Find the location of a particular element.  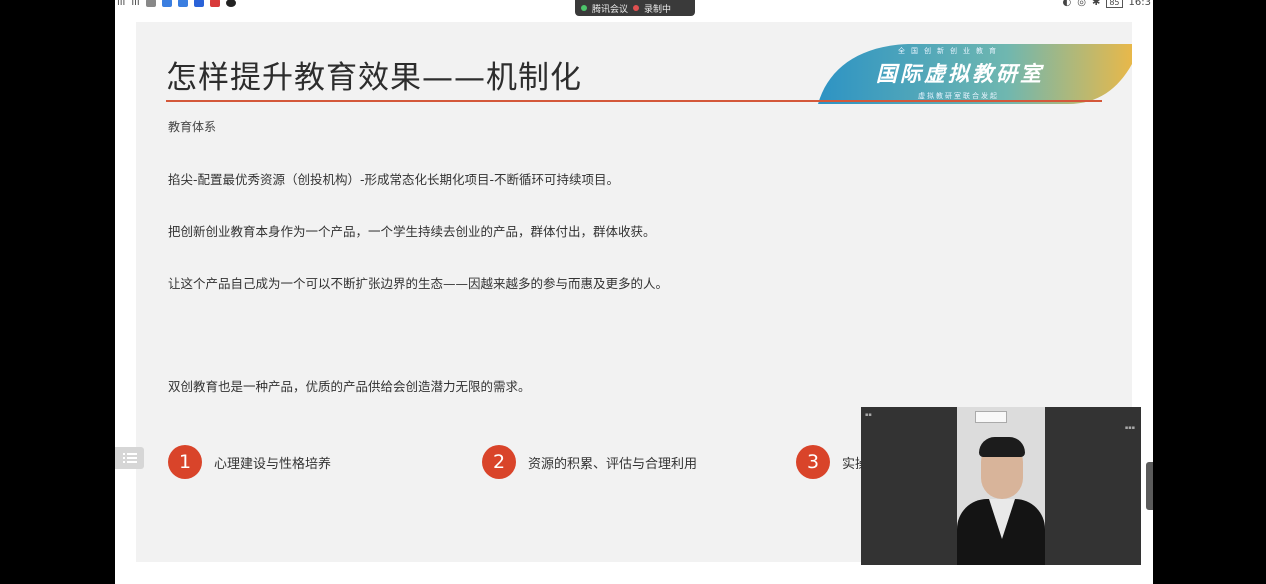

bluetooth-icon: ✱ is located at coordinates (1096, 4).